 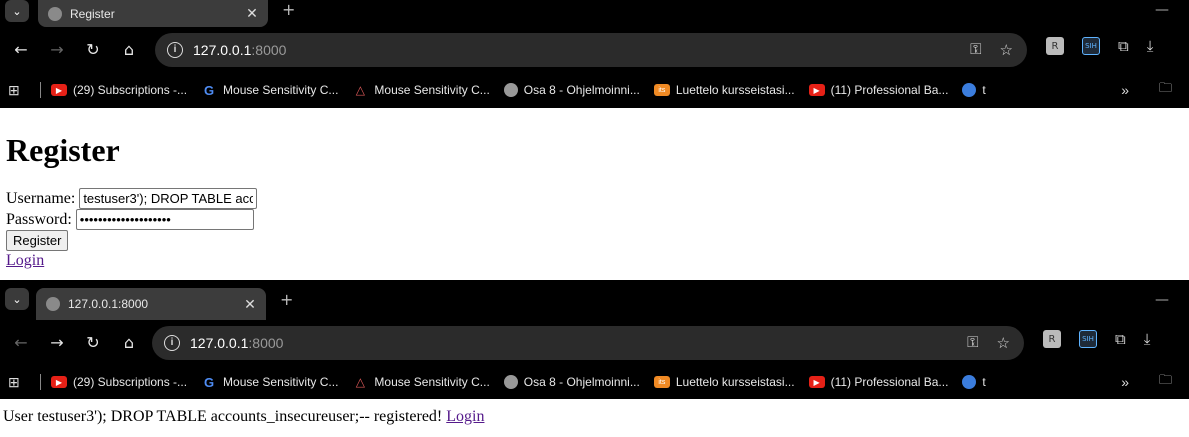 I want to click on password-row: Password:, so click(x=130, y=219).